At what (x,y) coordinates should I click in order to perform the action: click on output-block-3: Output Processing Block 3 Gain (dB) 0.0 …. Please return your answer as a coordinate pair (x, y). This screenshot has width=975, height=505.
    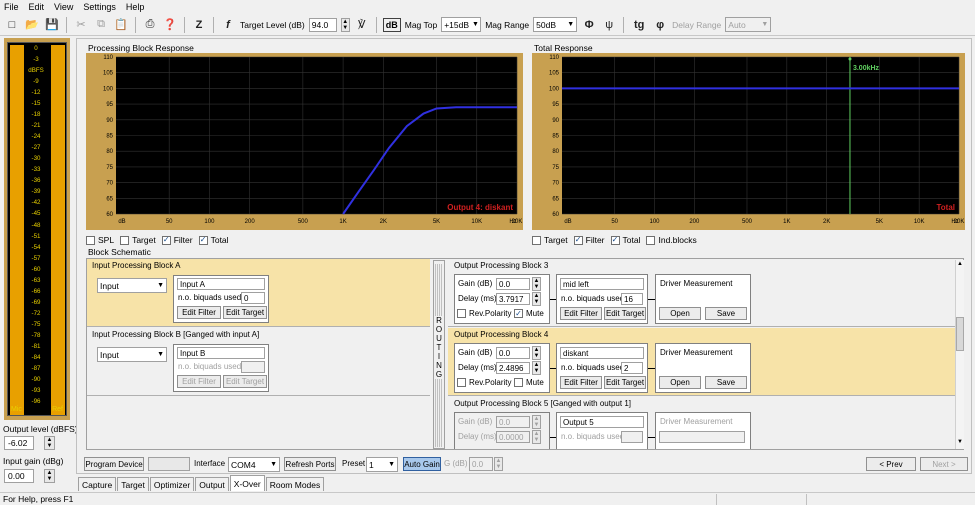
    Looking at the image, I should click on (701, 293).